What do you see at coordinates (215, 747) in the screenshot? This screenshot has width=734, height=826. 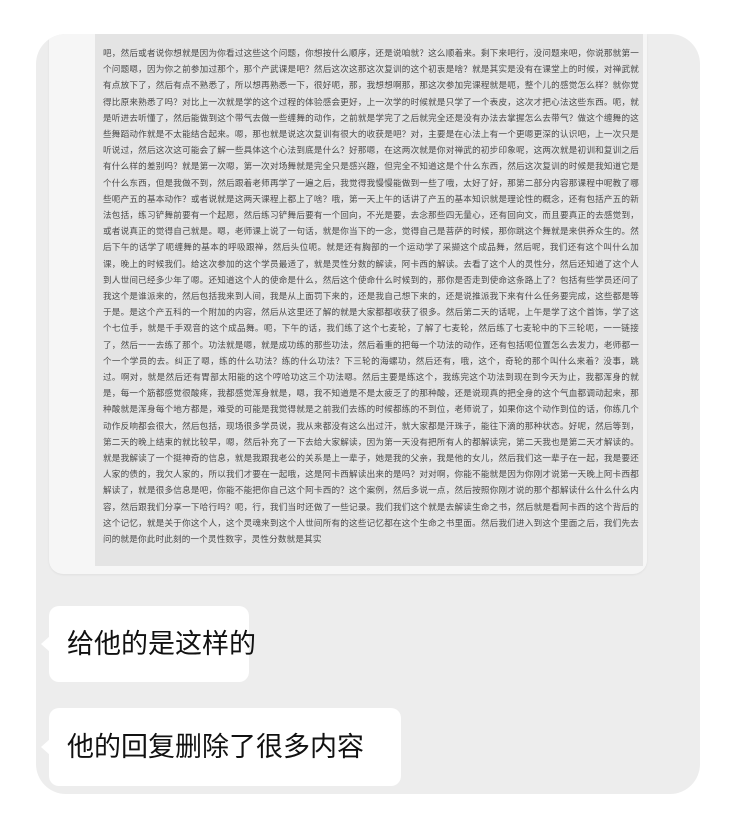 I see `message-text: 他的回复删除了很多内容` at bounding box center [215, 747].